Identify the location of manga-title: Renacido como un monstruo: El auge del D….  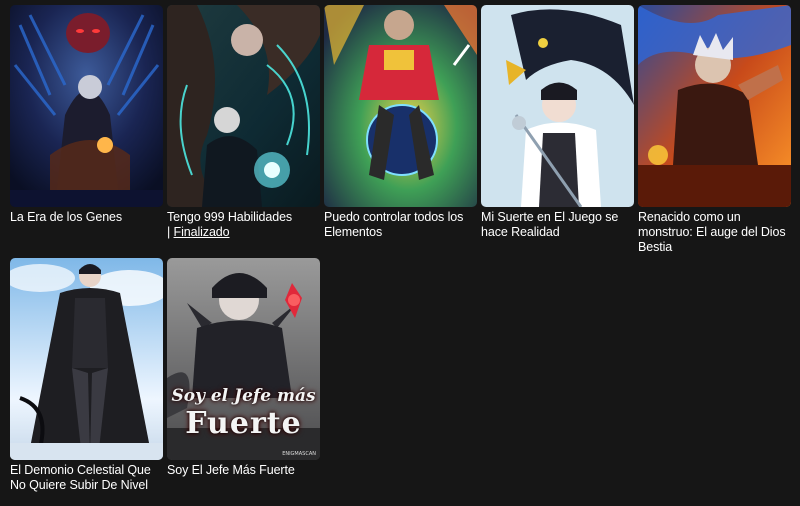
(714, 232).